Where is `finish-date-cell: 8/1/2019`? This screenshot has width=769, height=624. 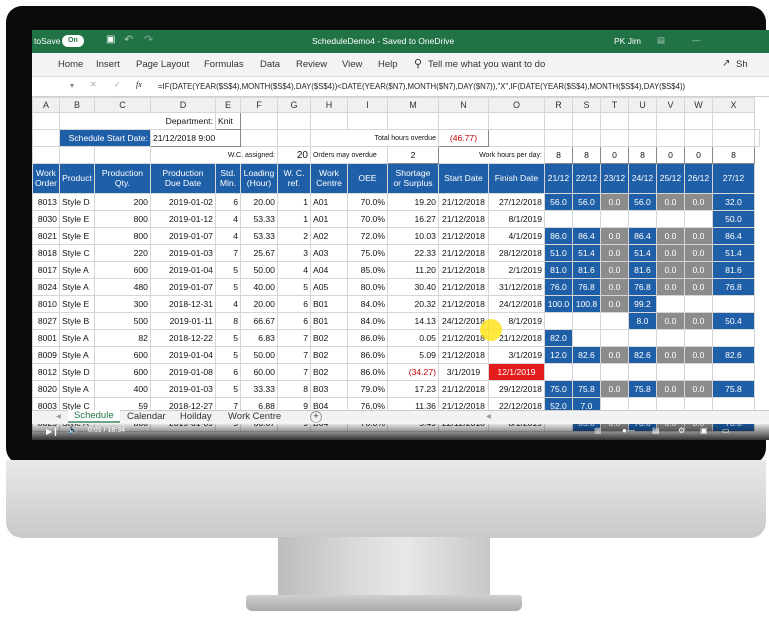 finish-date-cell: 8/1/2019 is located at coordinates (516, 219).